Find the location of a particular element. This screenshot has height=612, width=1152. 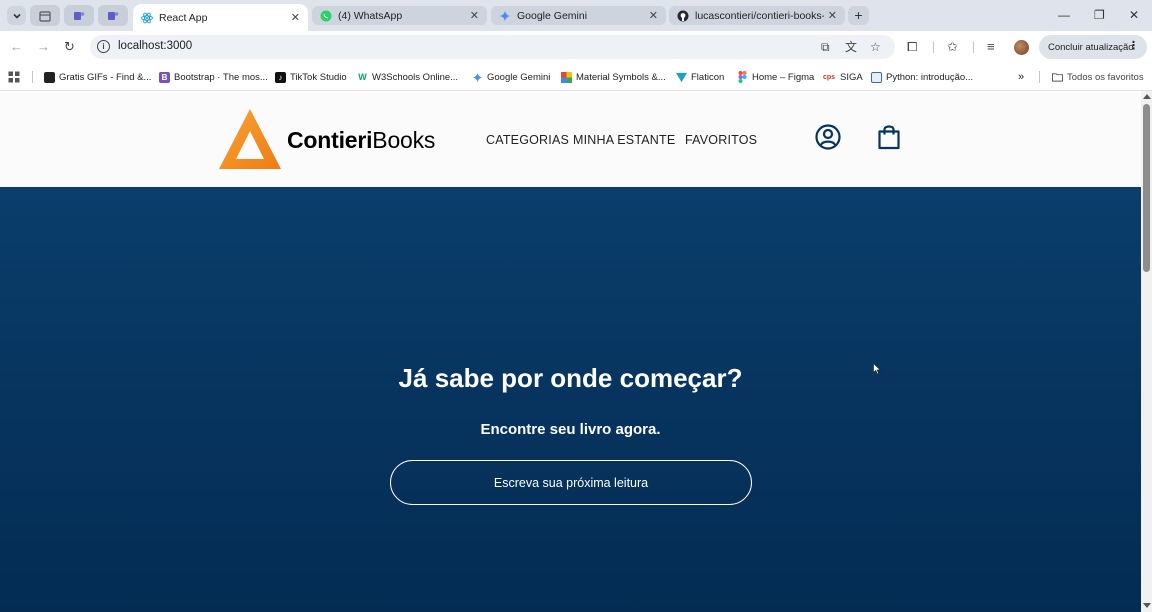

close-window-icon: ✕ is located at coordinates (1134, 15).